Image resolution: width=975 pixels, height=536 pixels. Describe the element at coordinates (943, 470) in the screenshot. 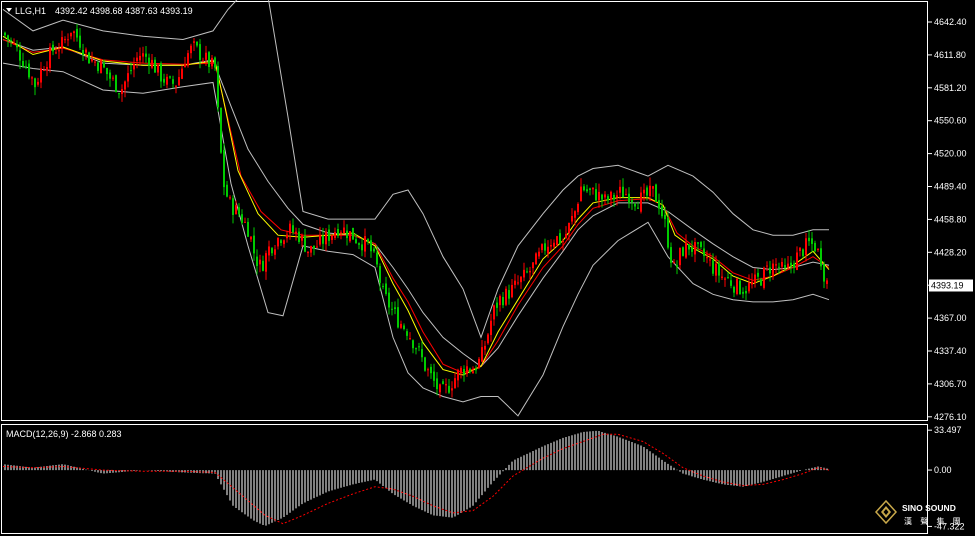

I see `macd-tick-label: 0.00` at that location.